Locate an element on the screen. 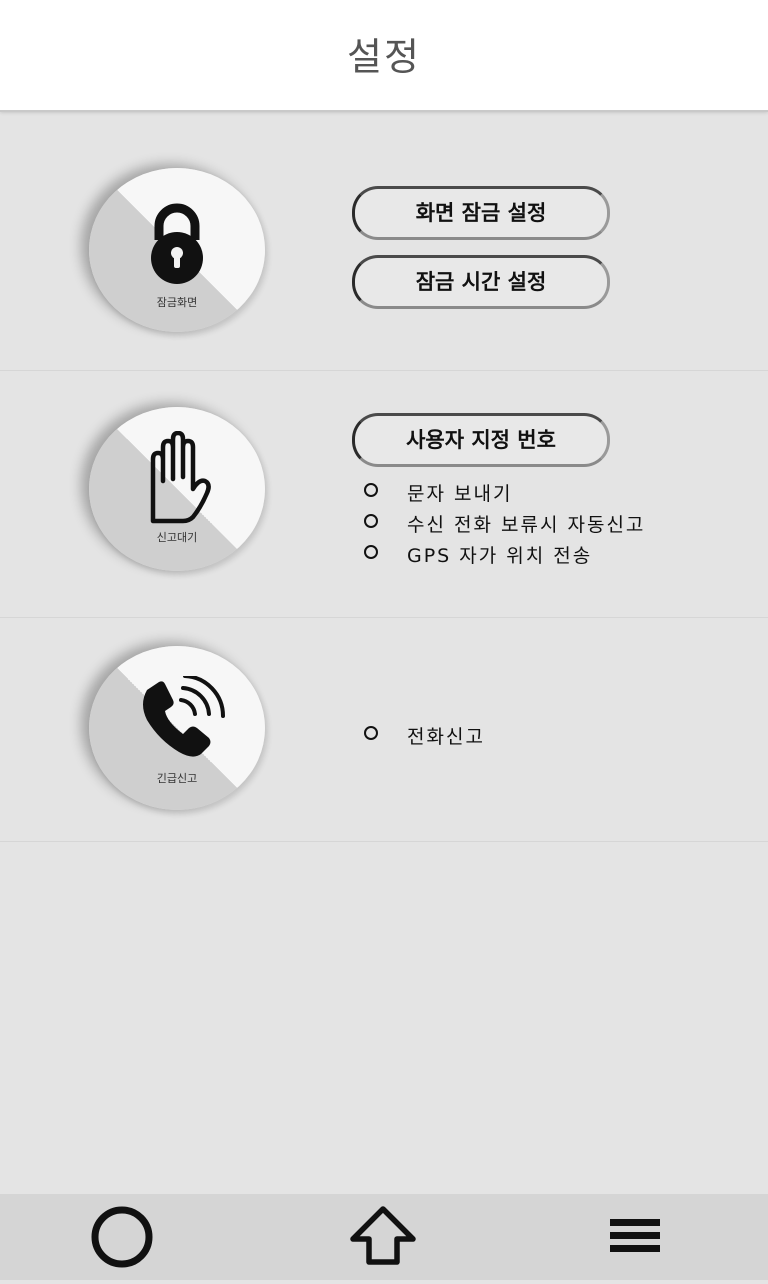 This screenshot has height=1284, width=768. page-title: 설정 is located at coordinates (384, 57).